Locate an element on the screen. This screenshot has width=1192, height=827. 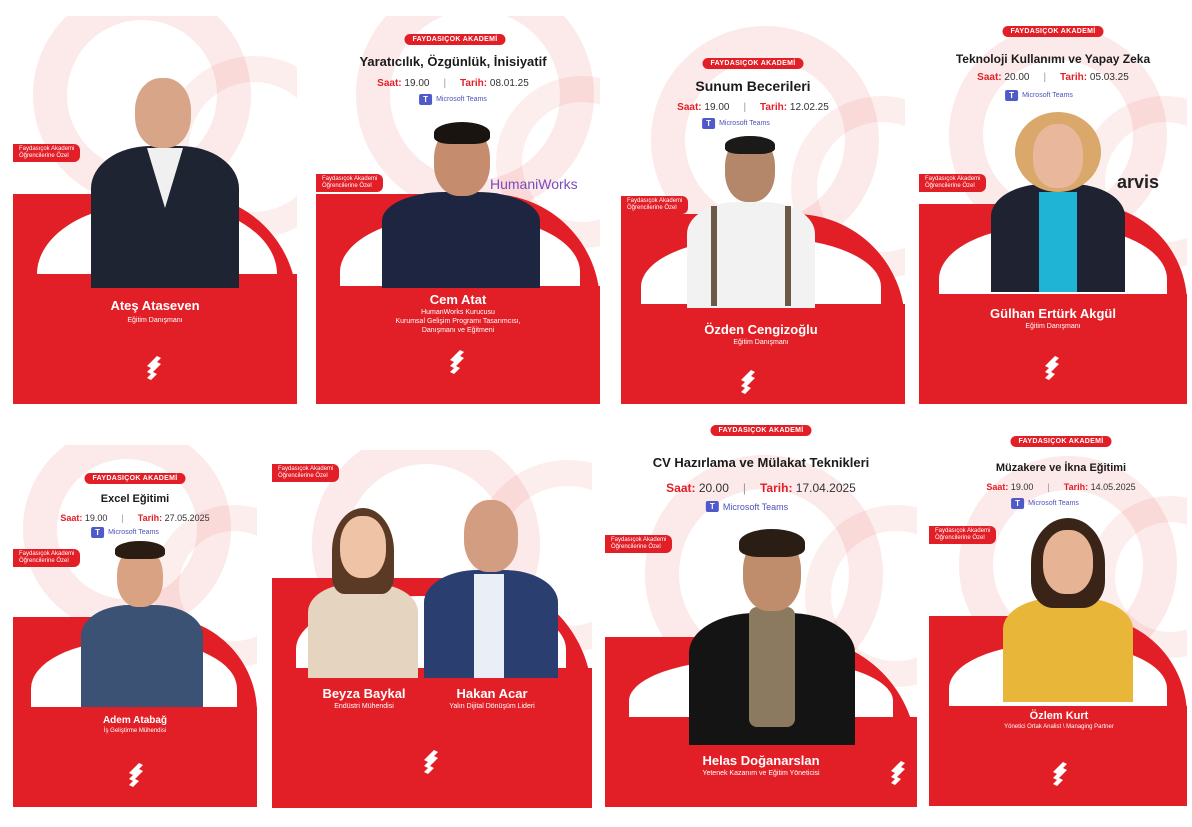
event-time-date: Saat: 19.00 | Tarih: 08.01.25 is located at coordinates (453, 83).